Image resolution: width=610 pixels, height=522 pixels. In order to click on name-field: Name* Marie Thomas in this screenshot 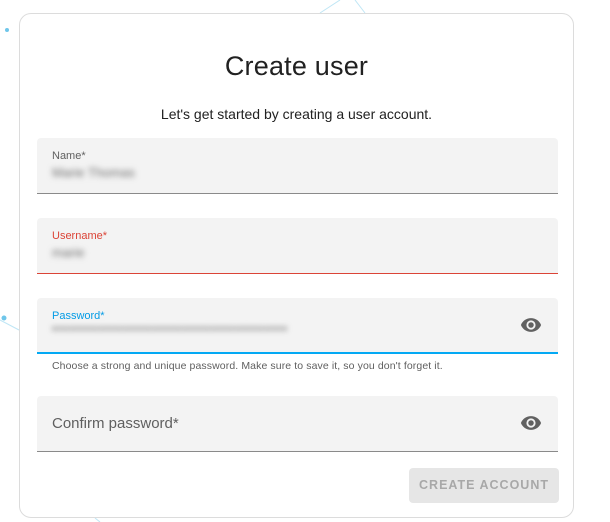, I will do `click(297, 166)`.